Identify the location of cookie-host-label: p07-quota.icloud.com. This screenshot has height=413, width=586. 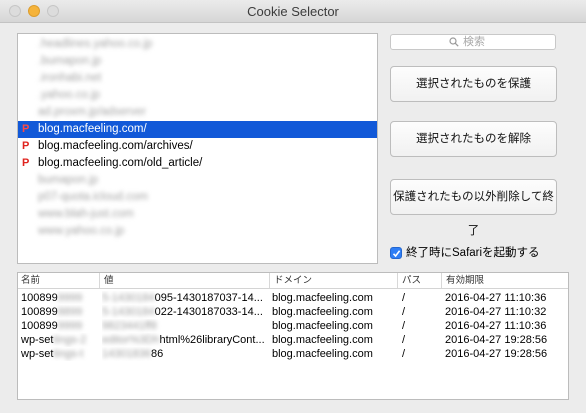
(93, 197).